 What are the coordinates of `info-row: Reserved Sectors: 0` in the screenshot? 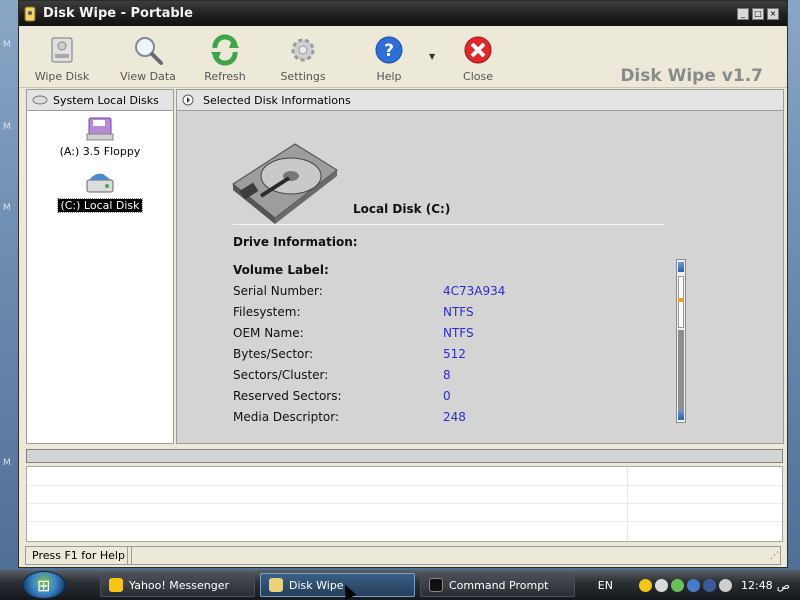 It's located at (453, 399).